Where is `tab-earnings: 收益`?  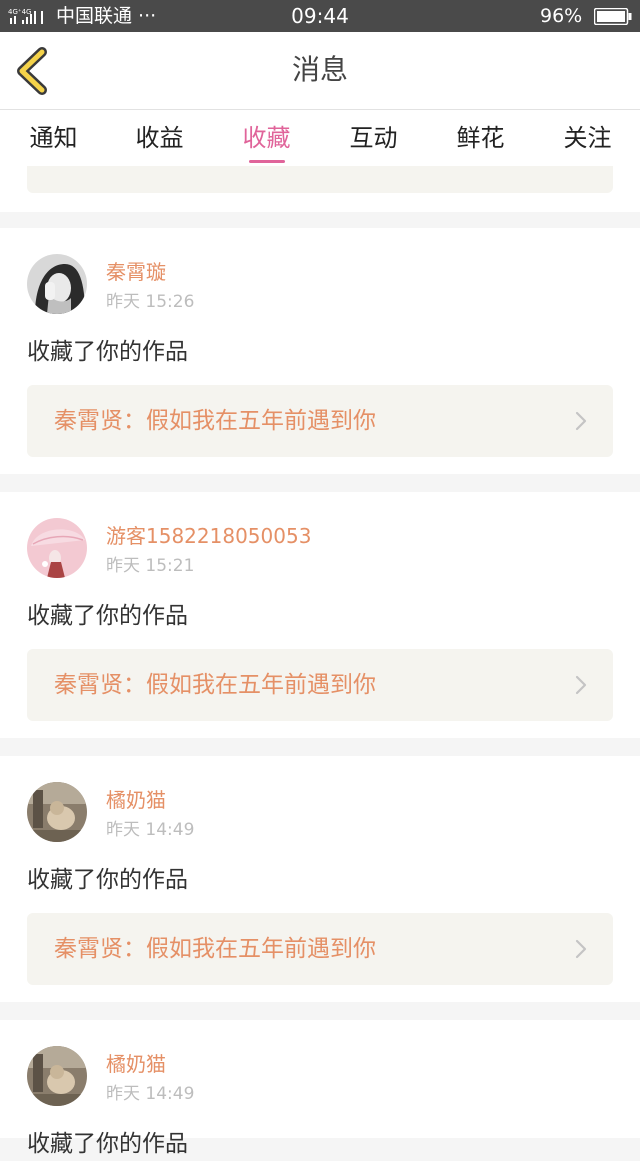 tab-earnings: 收益 is located at coordinates (159, 142).